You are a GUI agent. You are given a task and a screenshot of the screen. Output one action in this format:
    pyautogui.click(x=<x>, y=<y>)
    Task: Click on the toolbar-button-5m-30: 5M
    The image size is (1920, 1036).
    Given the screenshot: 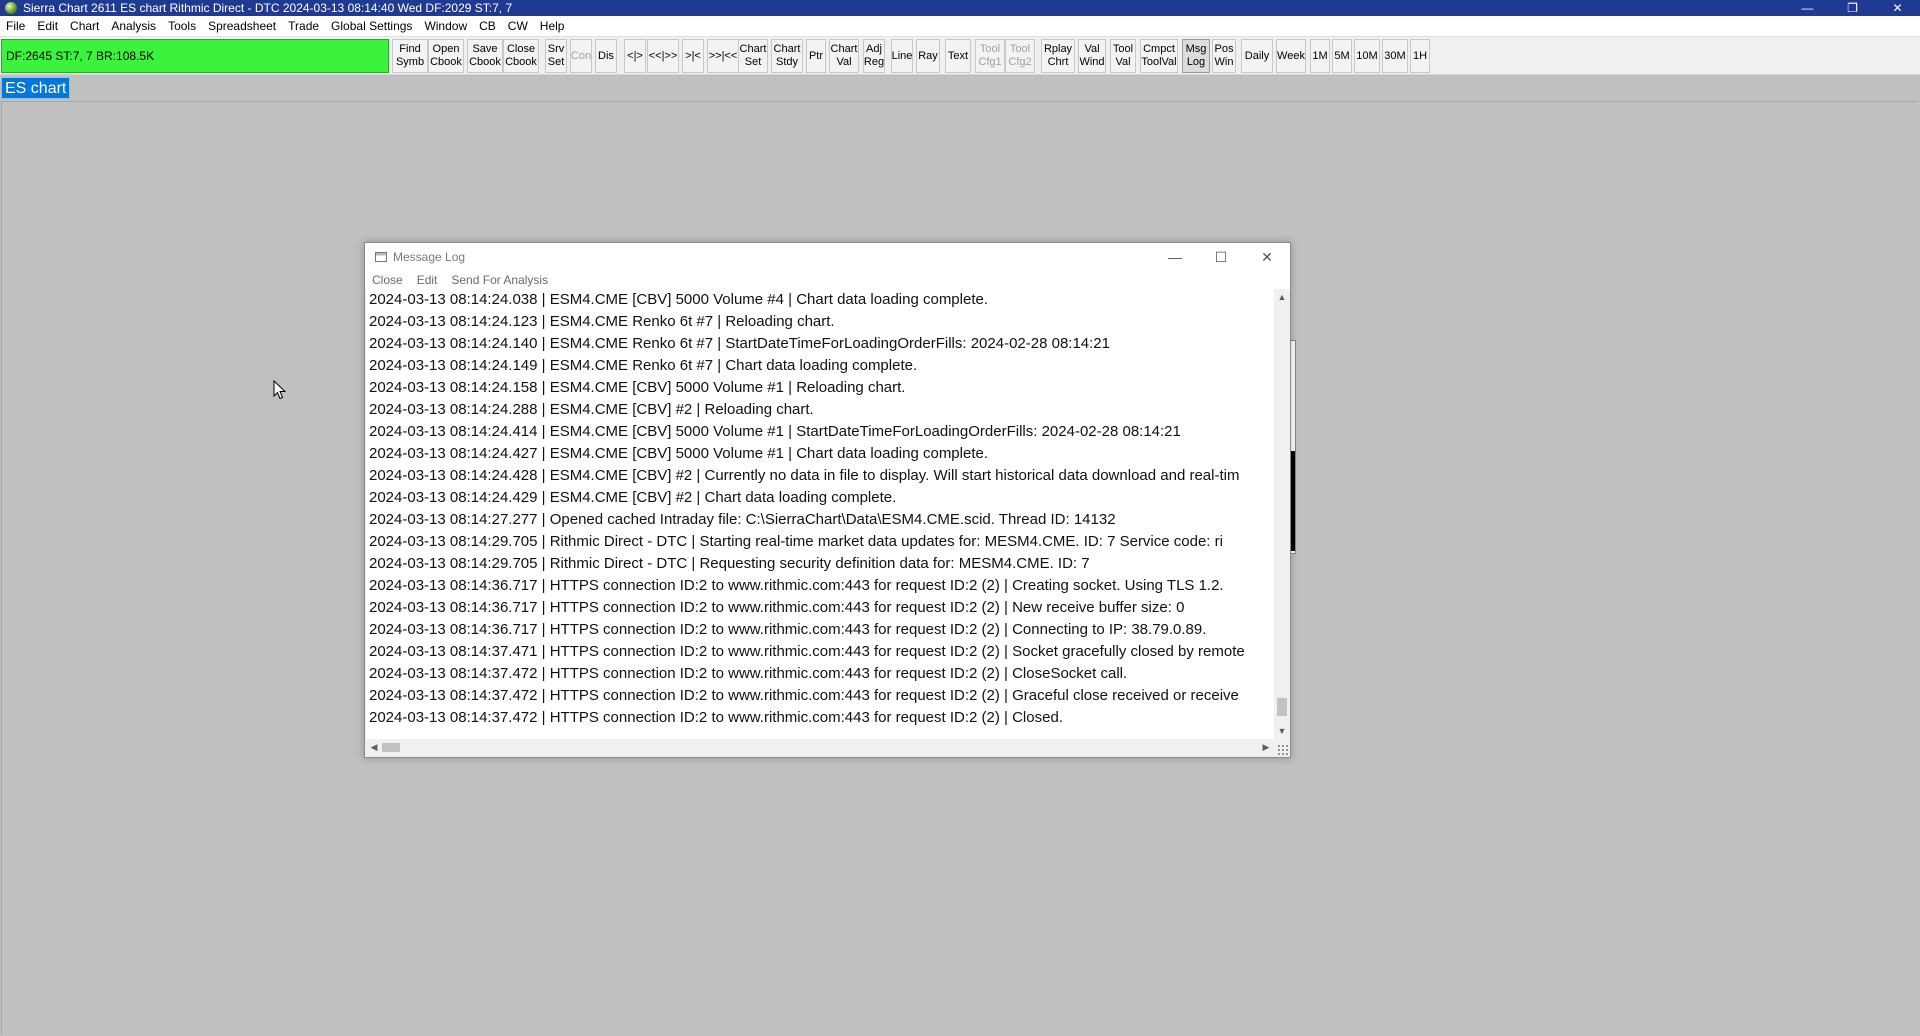 What is the action you would take?
    pyautogui.click(x=1342, y=56)
    